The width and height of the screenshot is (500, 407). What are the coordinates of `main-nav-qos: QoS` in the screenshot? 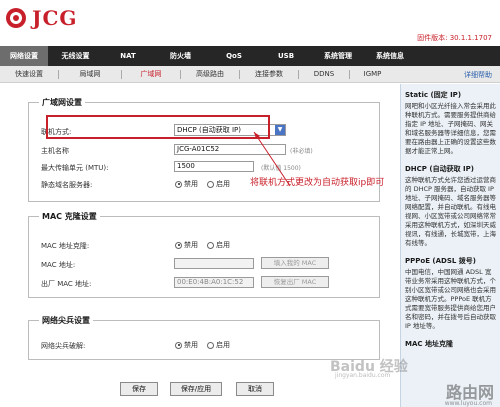 It's located at (234, 56).